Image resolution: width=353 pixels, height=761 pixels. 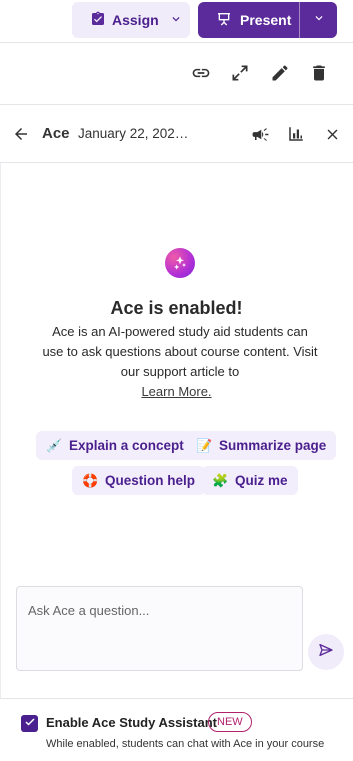 What do you see at coordinates (280, 73) in the screenshot?
I see `pencil-icon` at bounding box center [280, 73].